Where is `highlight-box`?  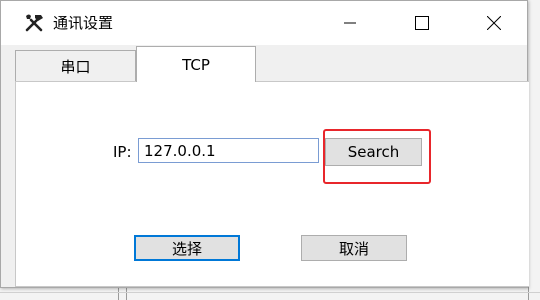
highlight-box is located at coordinates (377, 156).